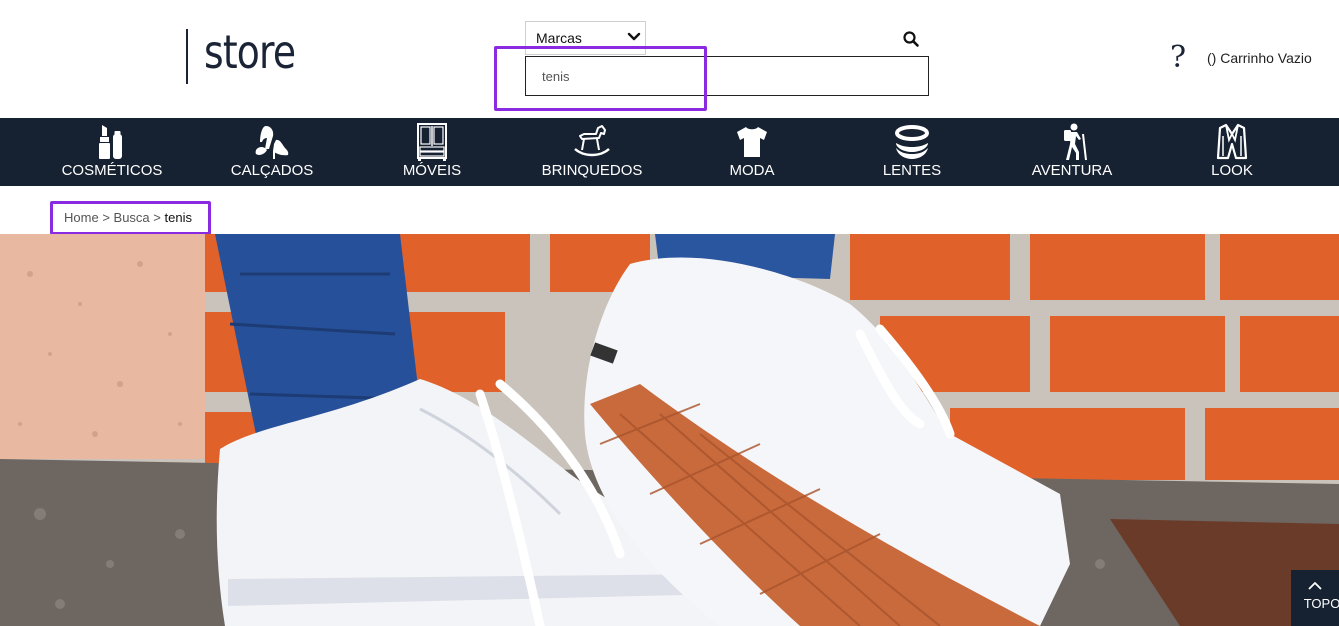 The width and height of the screenshot is (1339, 626). I want to click on breadcrumb: Home > Busca > tenis, so click(128, 218).